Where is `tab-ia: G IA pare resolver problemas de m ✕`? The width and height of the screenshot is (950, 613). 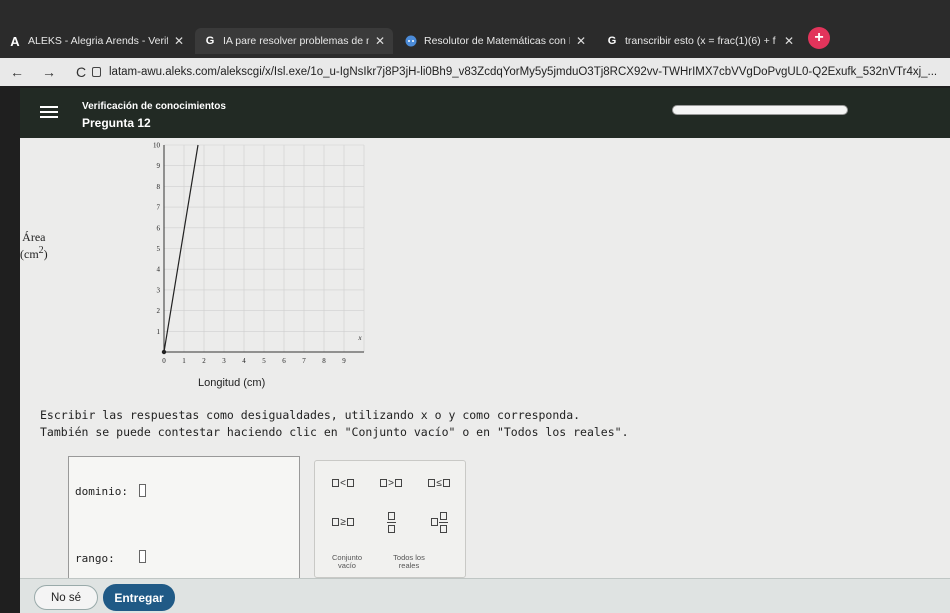
tab-ia: G IA pare resolver problemas de m ✕ is located at coordinates (294, 41).